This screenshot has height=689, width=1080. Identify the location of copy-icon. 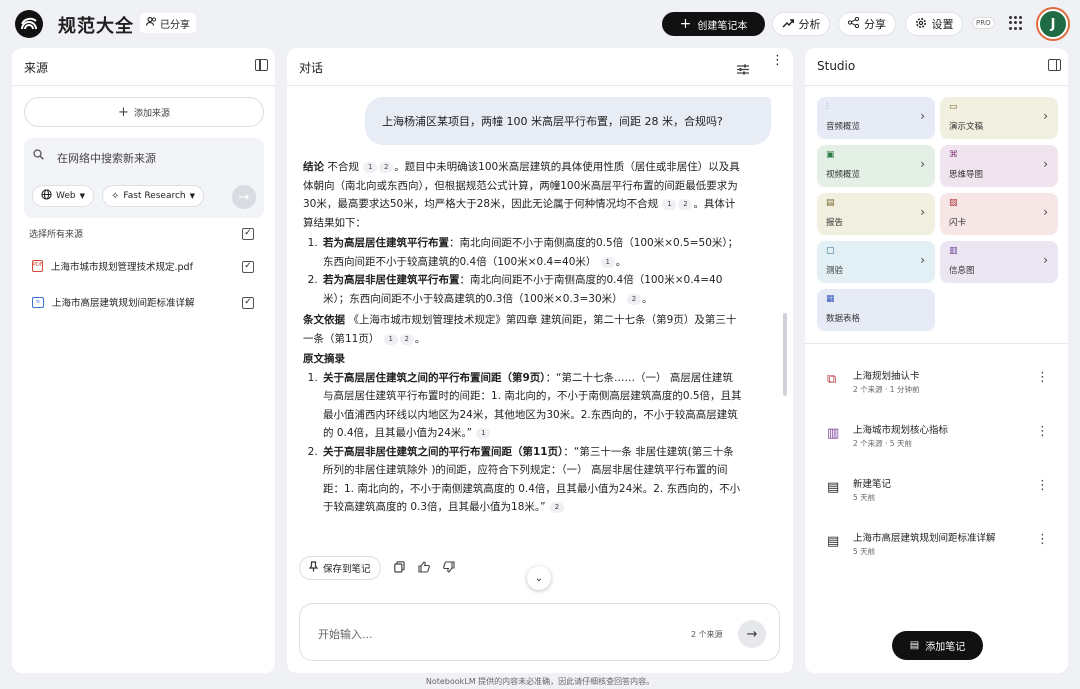
(399, 568).